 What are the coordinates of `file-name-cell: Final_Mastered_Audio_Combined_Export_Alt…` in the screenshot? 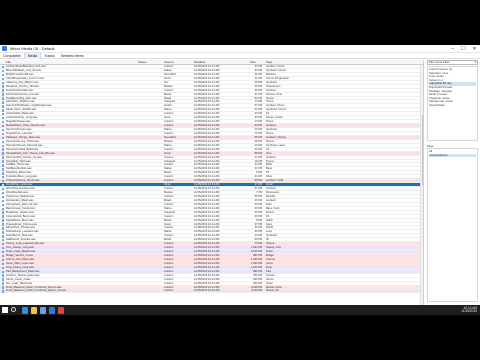 It's located at (36, 291).